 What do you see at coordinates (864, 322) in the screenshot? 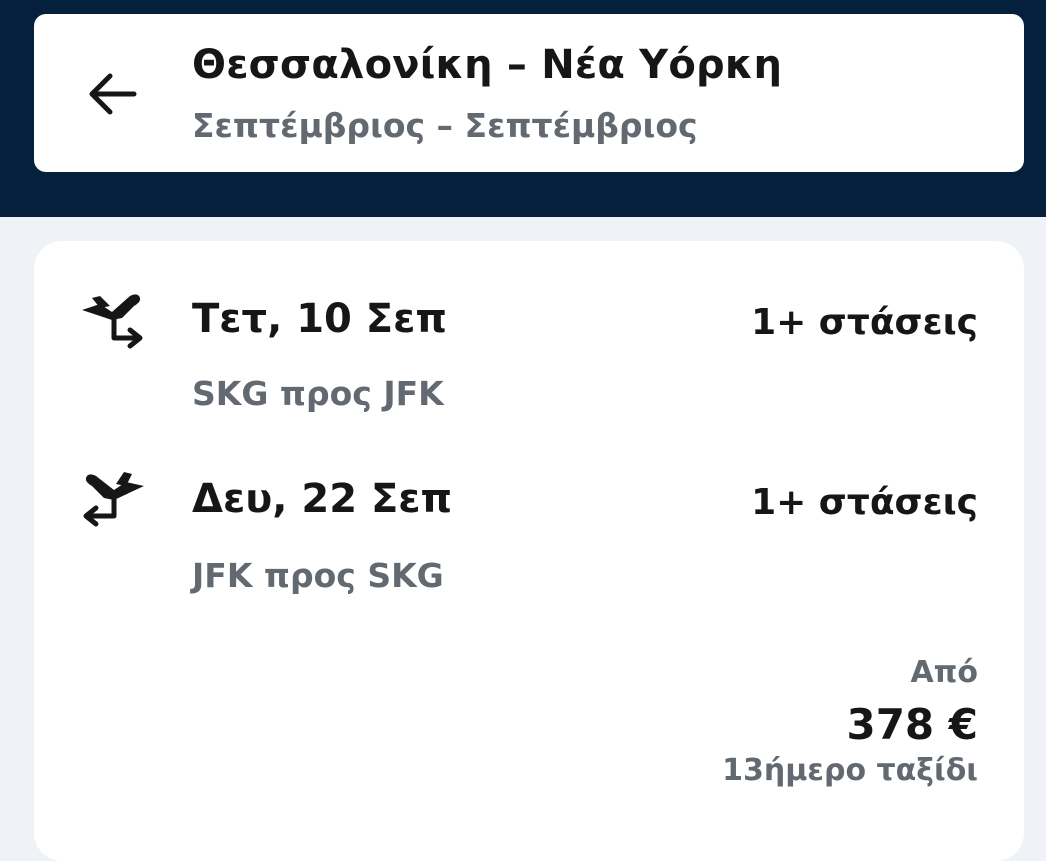
I see `outbound-stops: 1+ στάσεις` at bounding box center [864, 322].